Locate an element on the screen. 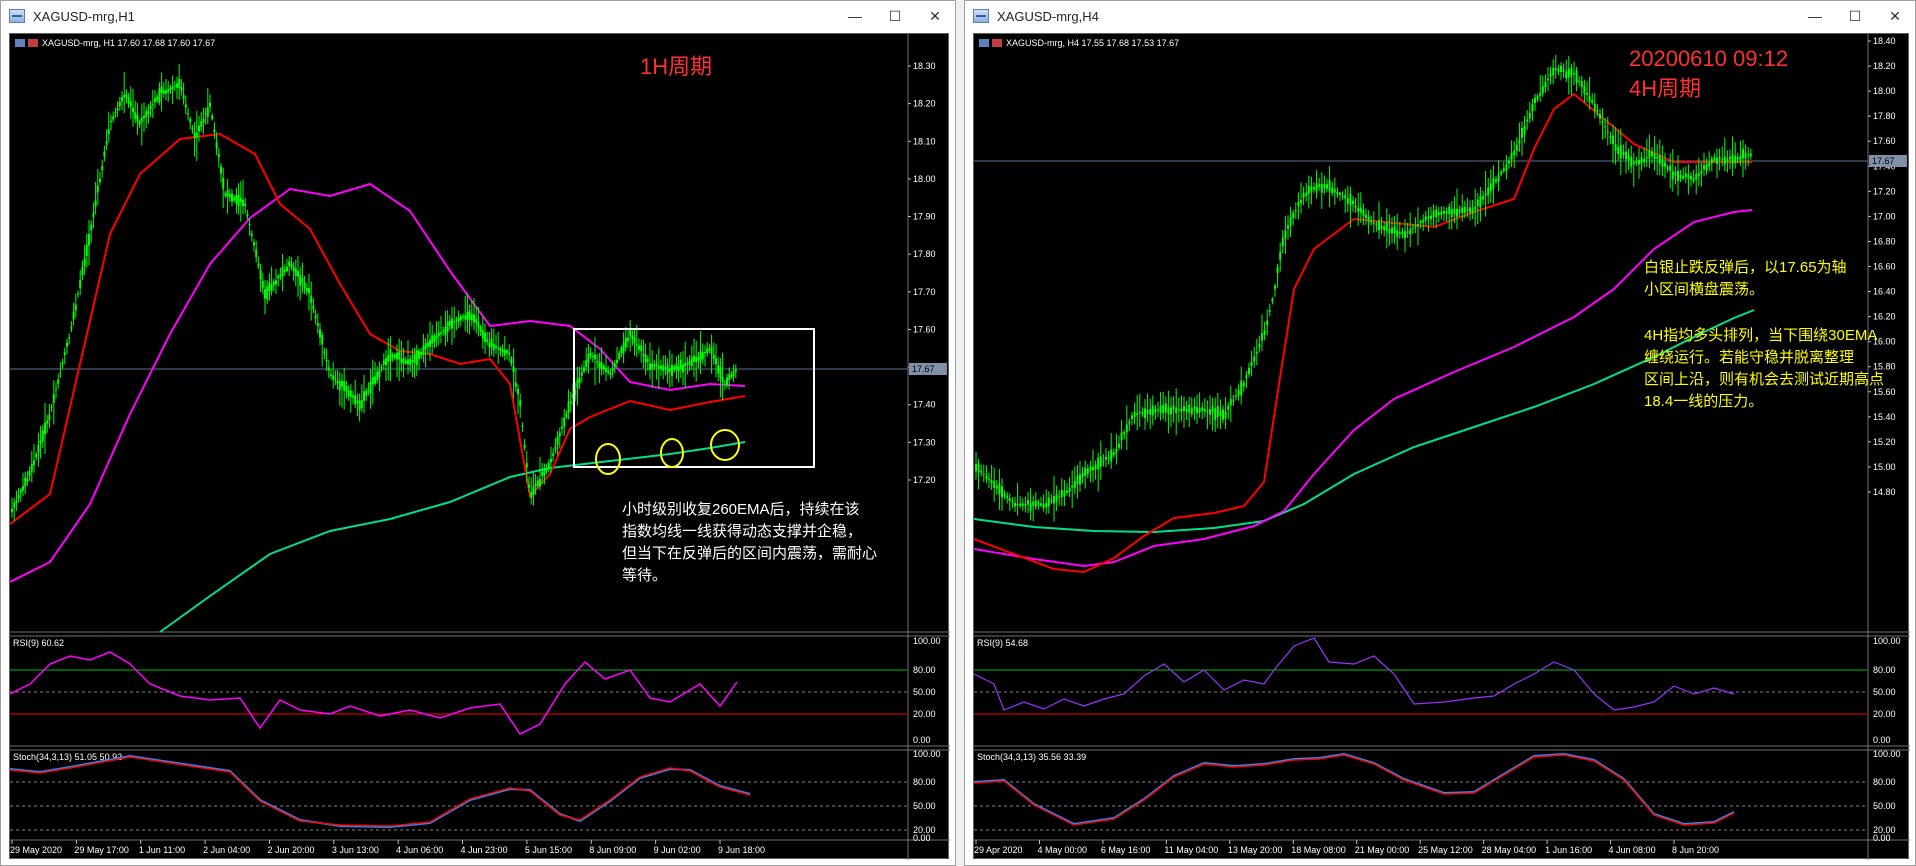 This screenshot has width=1916, height=866. time-tick-label: 6 May 16:00 is located at coordinates (1126, 850).